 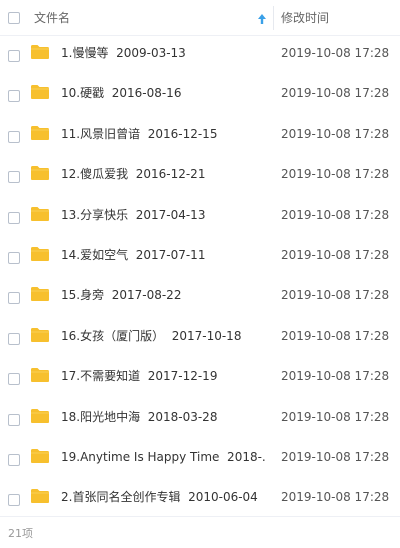 I want to click on select-all-checkbox, so click(x=14, y=18).